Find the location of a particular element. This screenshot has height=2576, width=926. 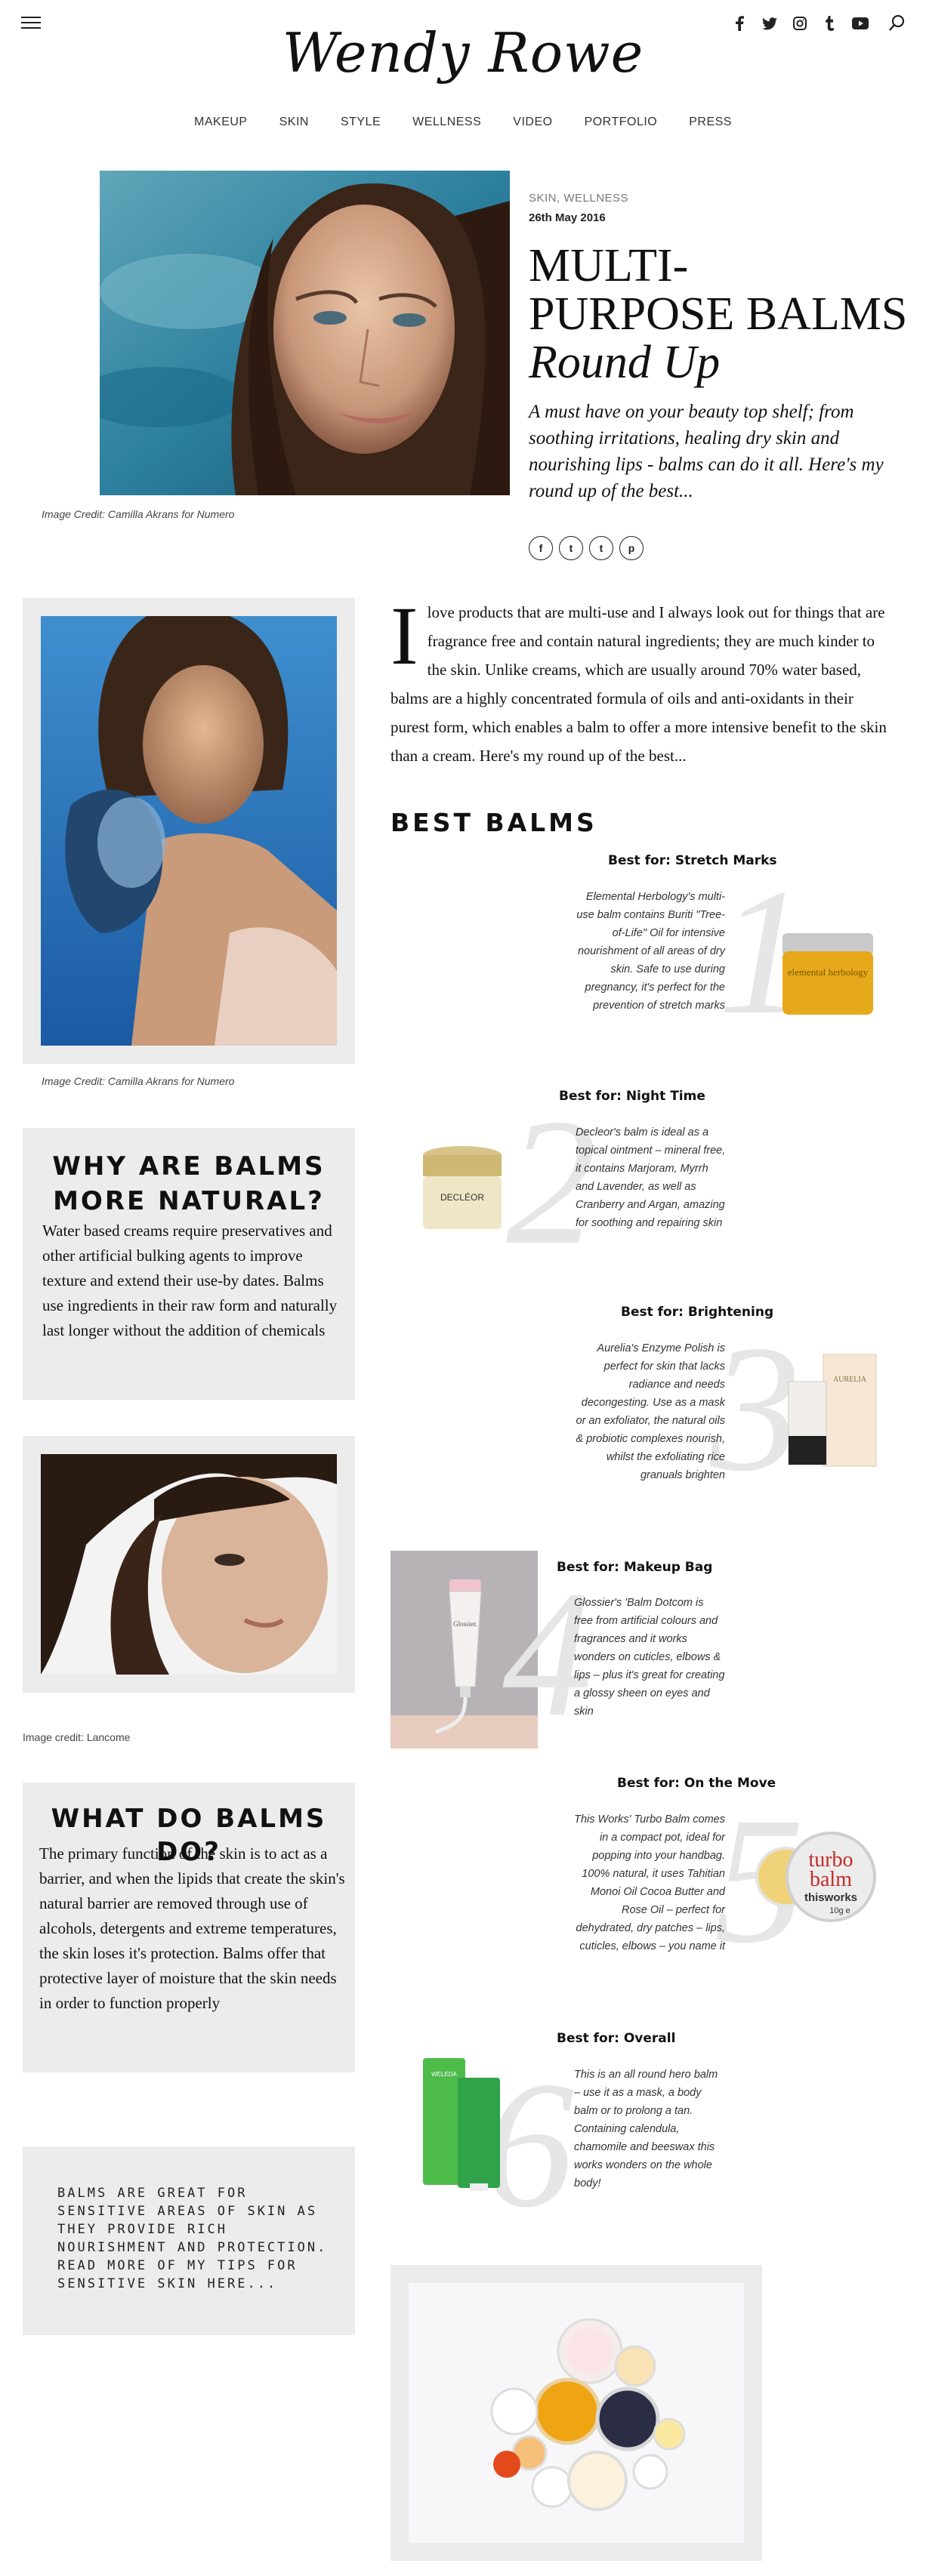

nav-item-skin: SKIN is located at coordinates (294, 122).